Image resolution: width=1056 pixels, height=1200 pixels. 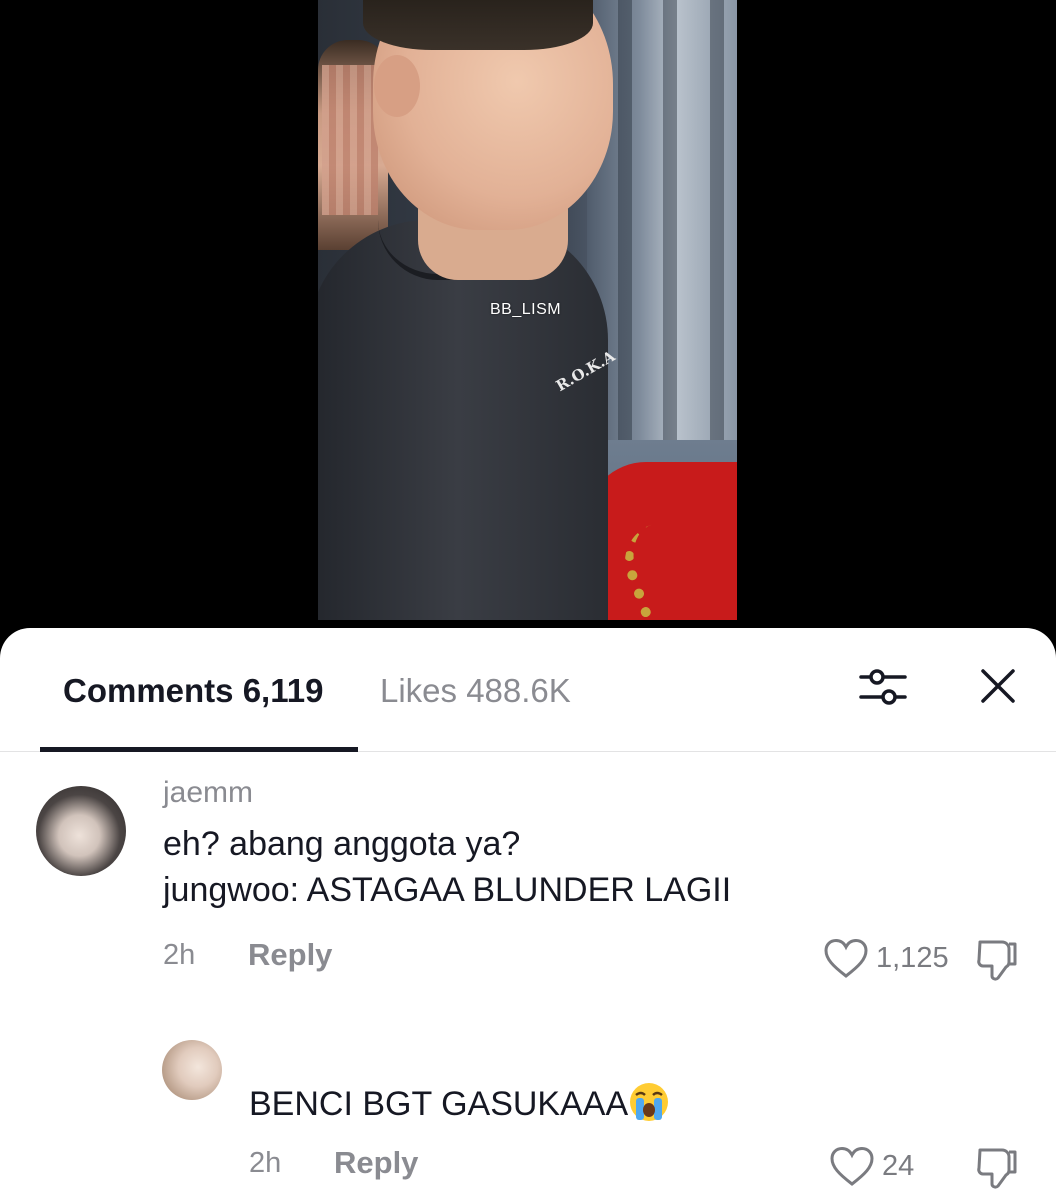 I want to click on active-tab-indicator, so click(x=199, y=749).